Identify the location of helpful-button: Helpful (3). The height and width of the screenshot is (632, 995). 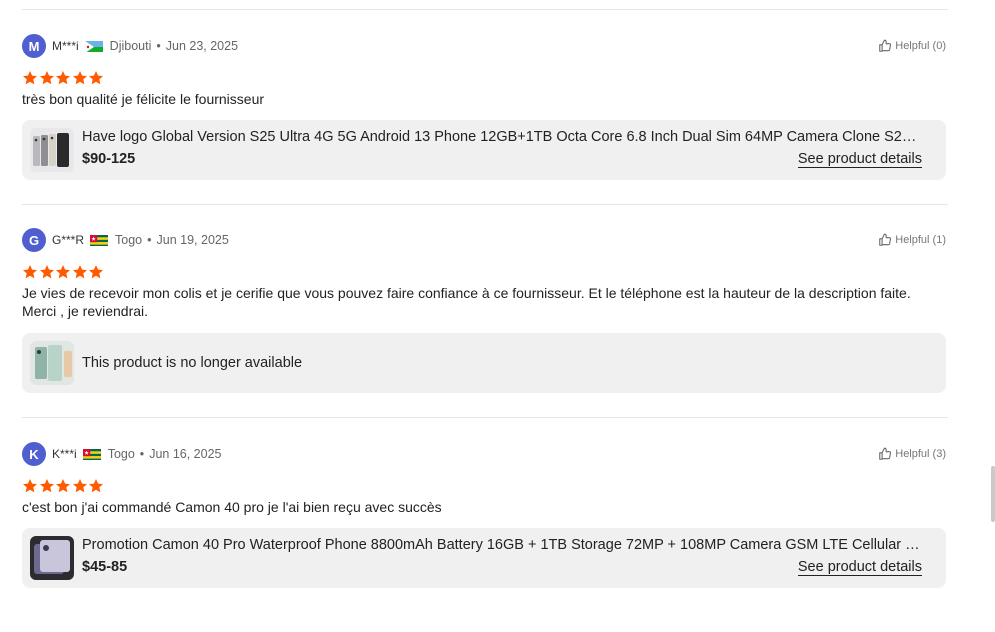
(912, 454).